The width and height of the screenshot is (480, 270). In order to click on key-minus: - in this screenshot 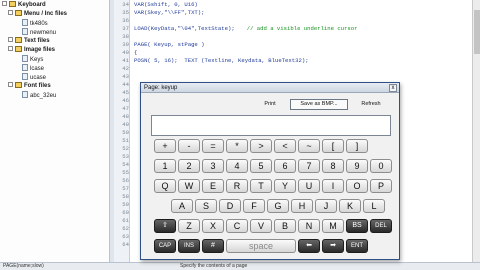, I will do `click(189, 146)`.